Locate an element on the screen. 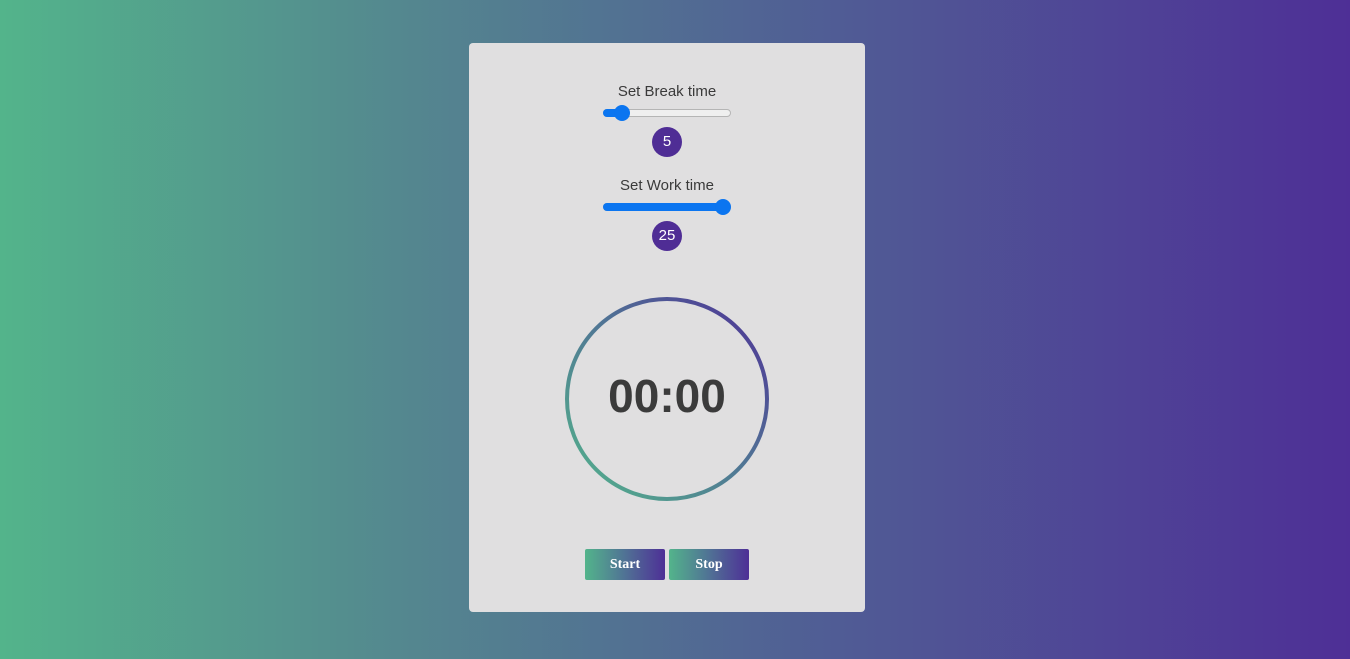 This screenshot has width=1350, height=659. start-button: Start is located at coordinates (625, 564).